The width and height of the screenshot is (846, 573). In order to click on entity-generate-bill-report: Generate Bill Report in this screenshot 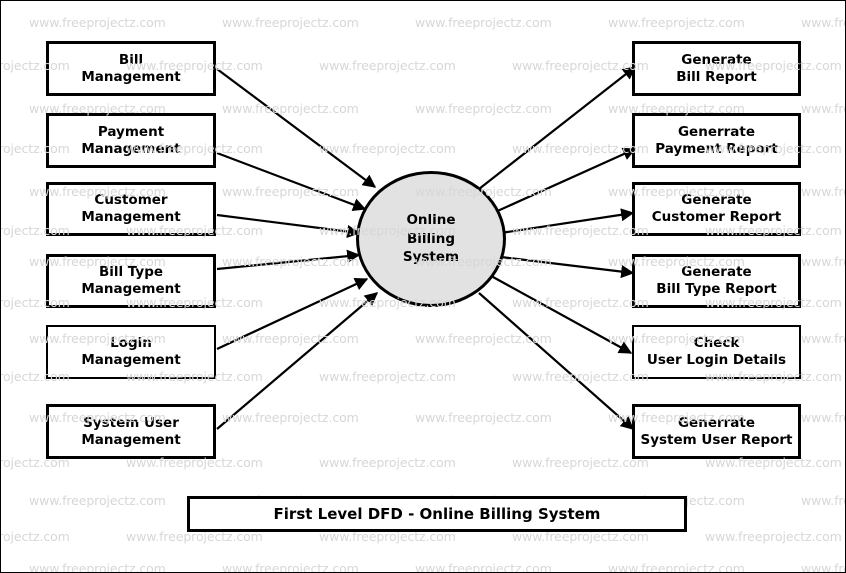, I will do `click(716, 68)`.